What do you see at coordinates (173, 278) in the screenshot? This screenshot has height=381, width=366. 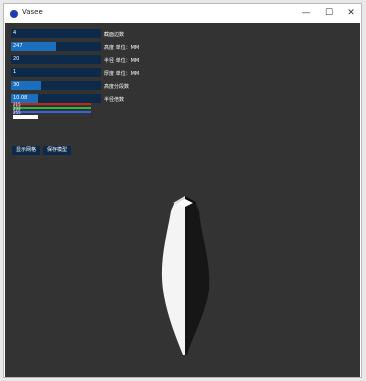 I see `vase-left-face` at bounding box center [173, 278].